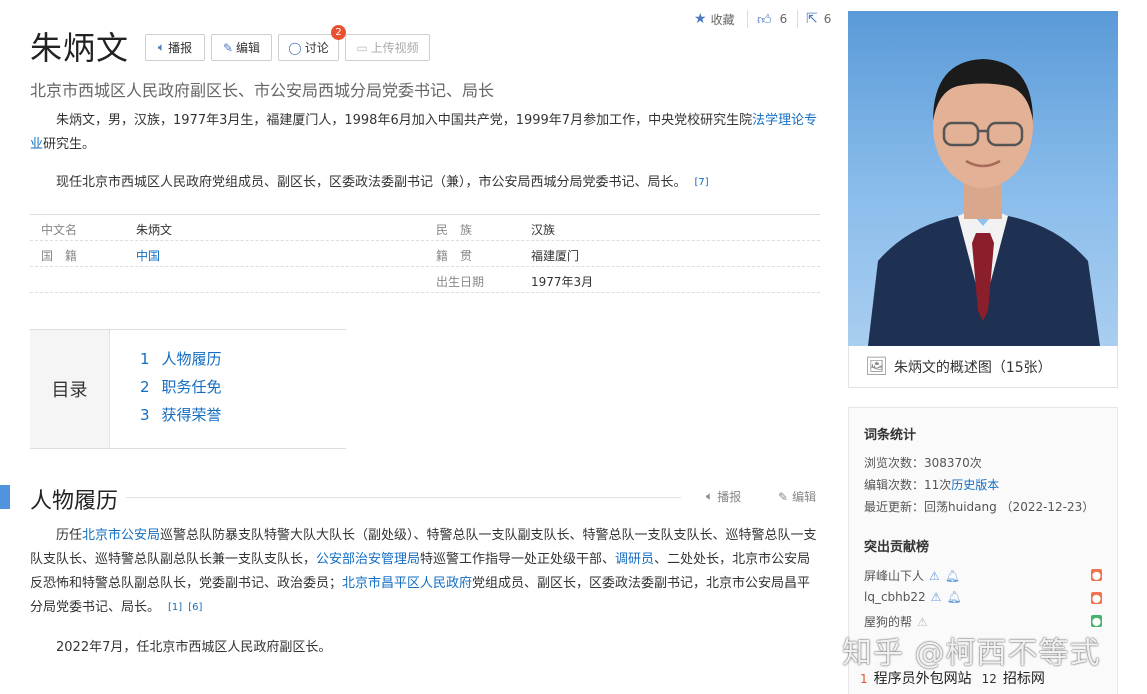  I want to click on toc-label: 目录, so click(70, 389).